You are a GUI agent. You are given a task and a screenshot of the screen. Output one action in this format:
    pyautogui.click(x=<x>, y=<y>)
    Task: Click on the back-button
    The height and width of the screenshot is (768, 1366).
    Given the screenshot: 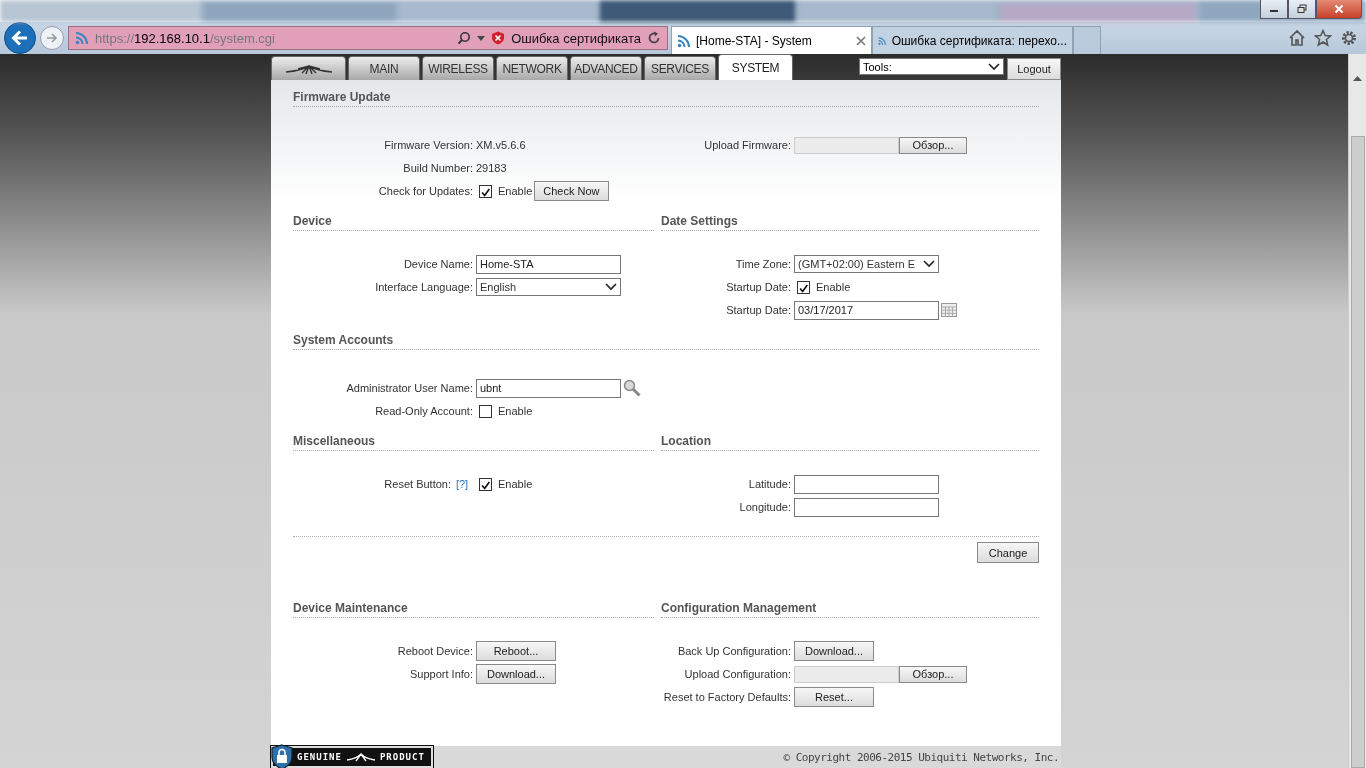 What is the action you would take?
    pyautogui.click(x=20, y=38)
    